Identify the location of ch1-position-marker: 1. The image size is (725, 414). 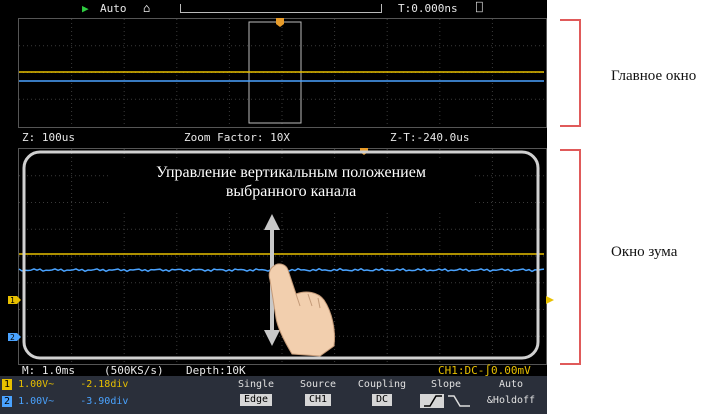
(14, 300).